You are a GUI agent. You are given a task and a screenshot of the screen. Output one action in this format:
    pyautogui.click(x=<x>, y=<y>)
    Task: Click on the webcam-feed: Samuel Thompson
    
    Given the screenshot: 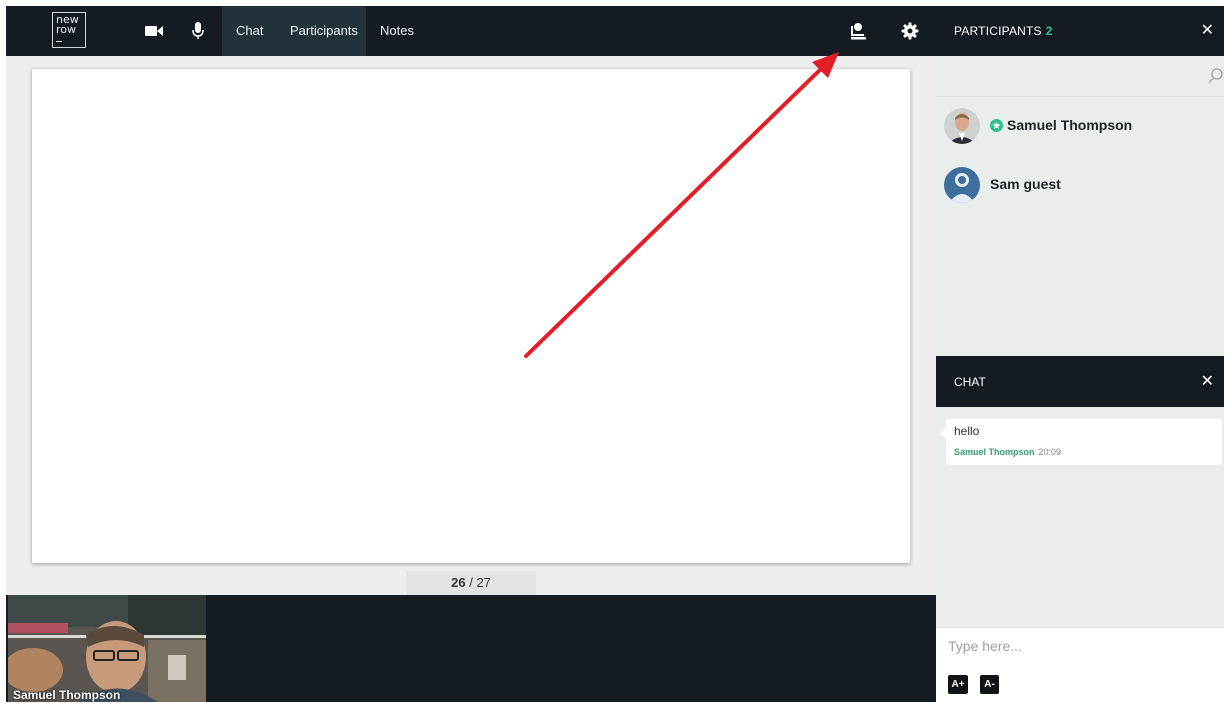 What is the action you would take?
    pyautogui.click(x=107, y=648)
    